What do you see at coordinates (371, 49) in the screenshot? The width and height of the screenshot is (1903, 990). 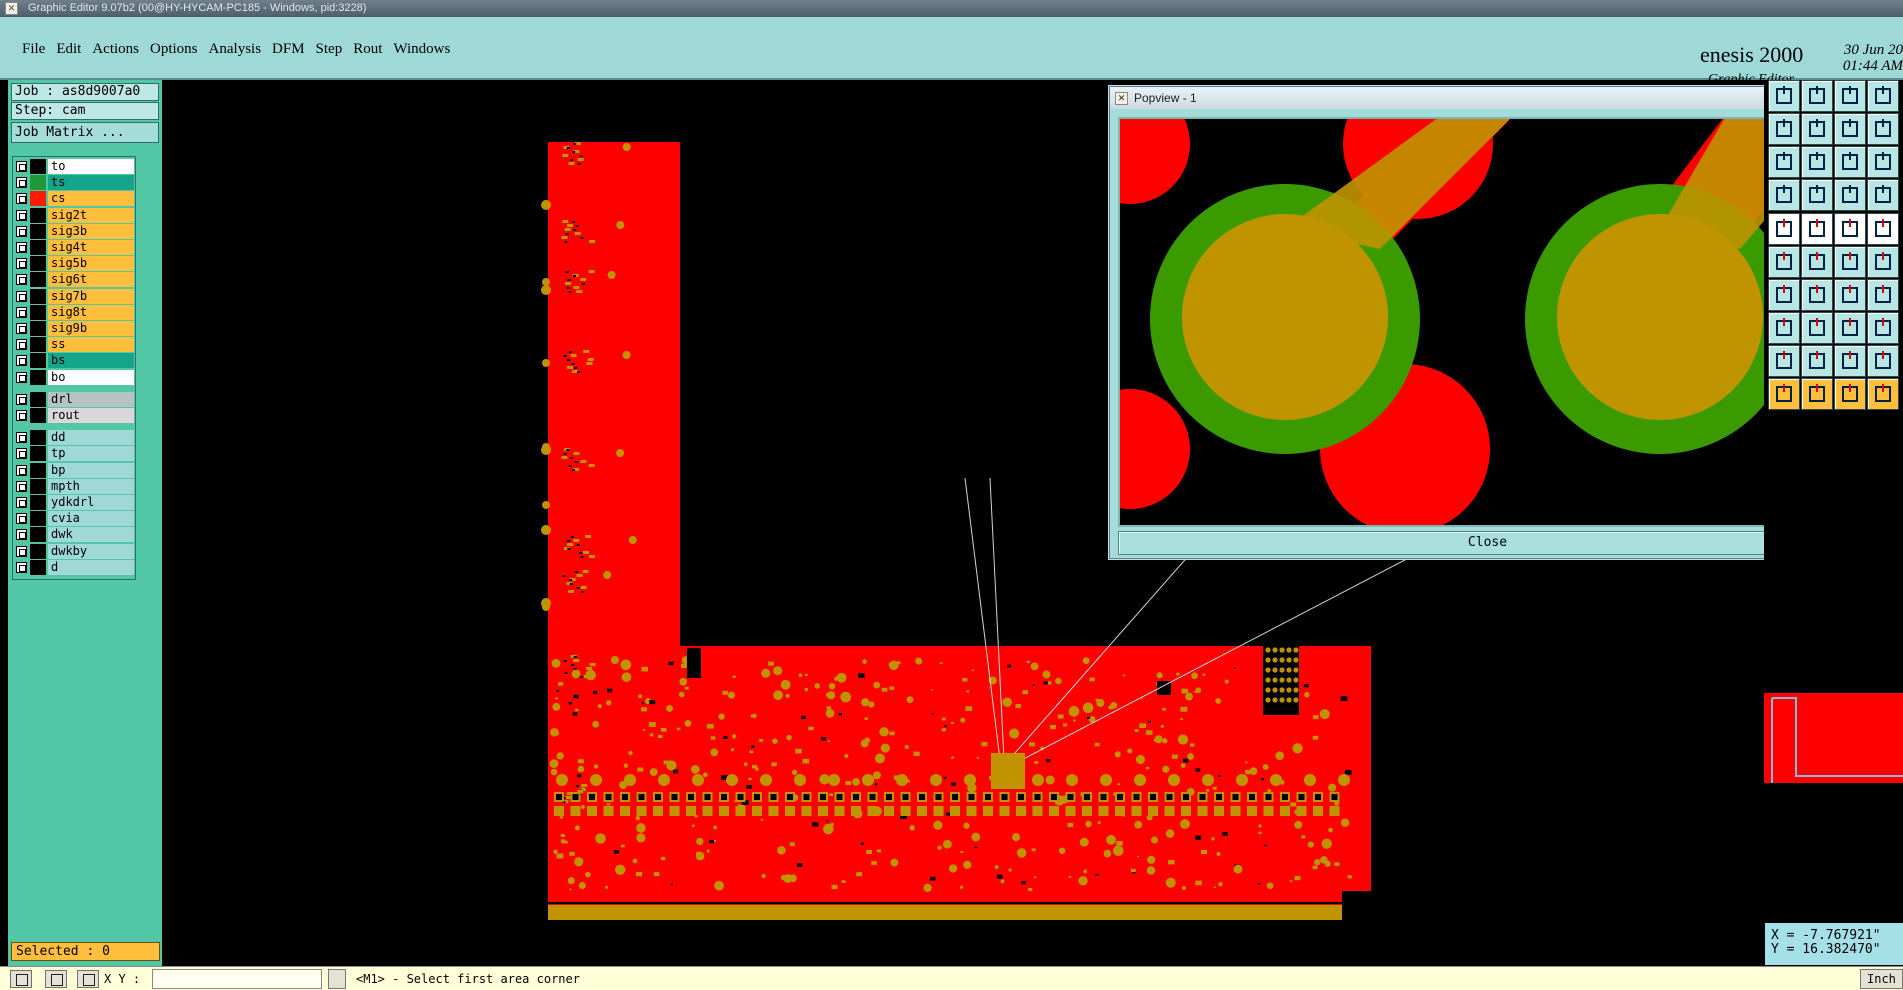 I see `menu-rout: Rout` at bounding box center [371, 49].